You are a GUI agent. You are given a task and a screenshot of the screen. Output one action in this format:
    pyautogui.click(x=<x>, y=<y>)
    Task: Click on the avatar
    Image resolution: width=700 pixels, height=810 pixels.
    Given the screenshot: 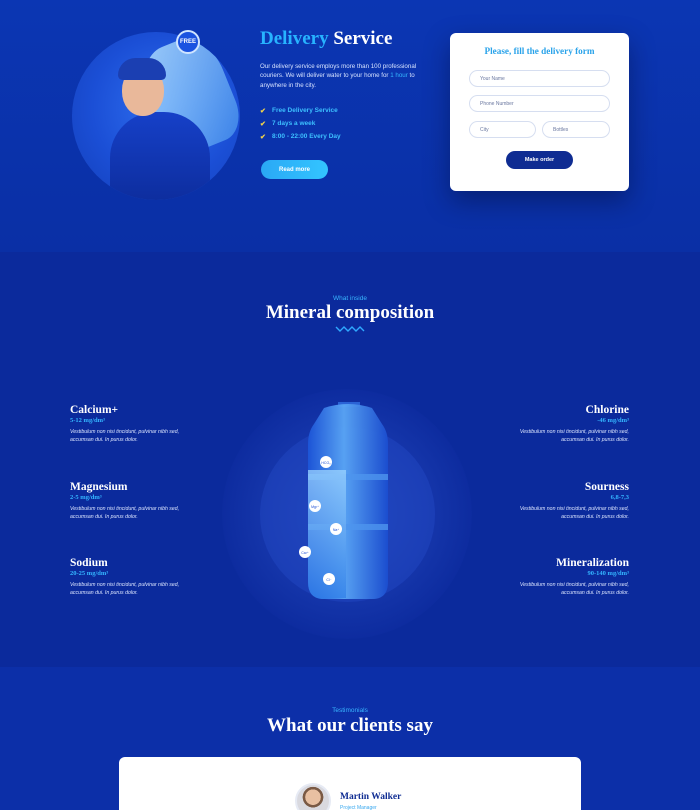 What is the action you would take?
    pyautogui.click(x=313, y=796)
    